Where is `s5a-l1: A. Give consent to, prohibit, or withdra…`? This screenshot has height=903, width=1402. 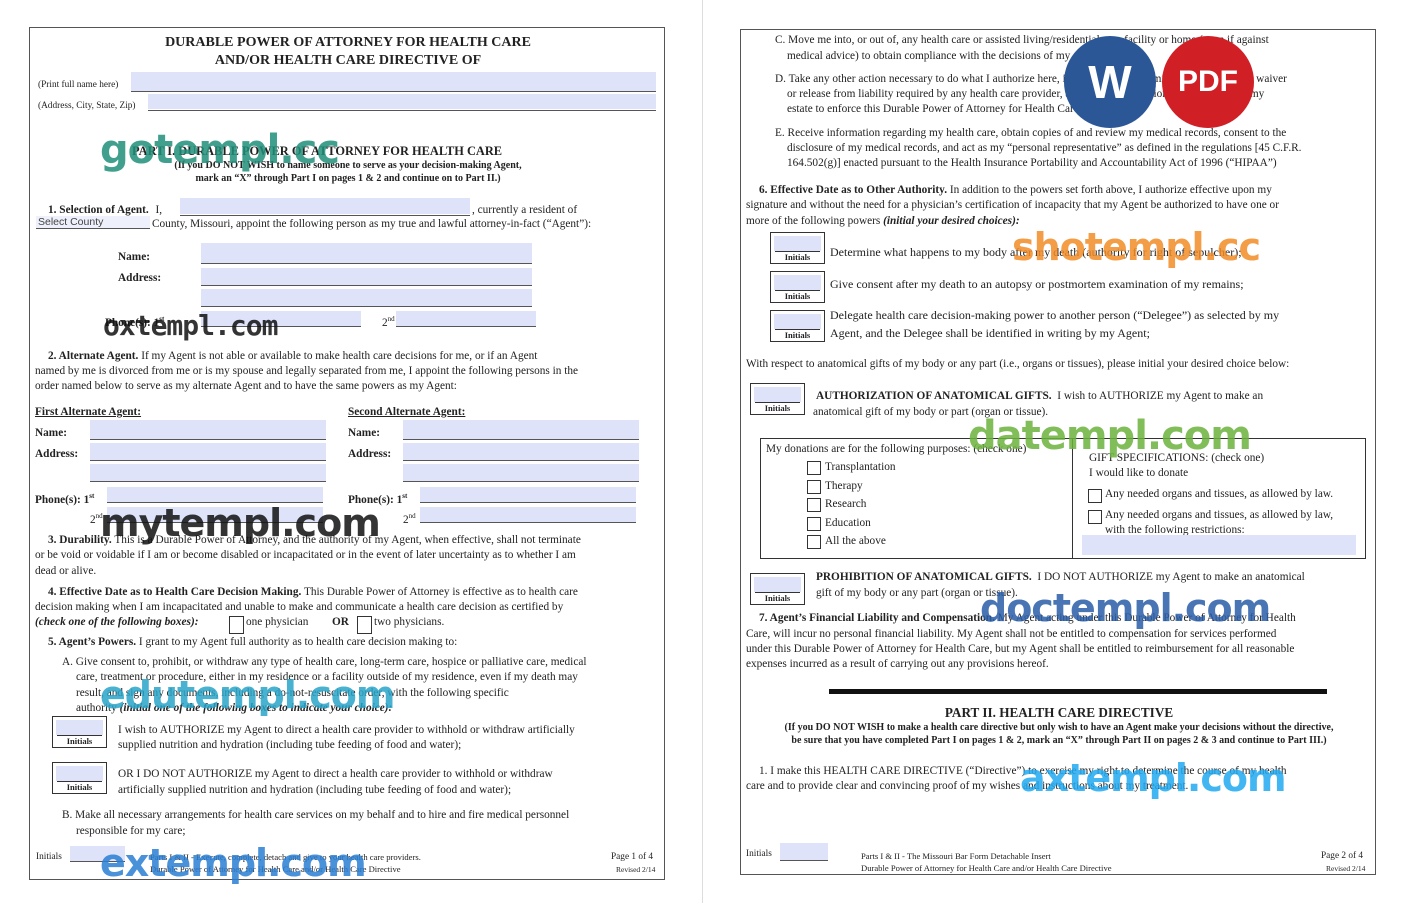 s5a-l1: A. Give consent to, prohibit, or withdra… is located at coordinates (324, 662).